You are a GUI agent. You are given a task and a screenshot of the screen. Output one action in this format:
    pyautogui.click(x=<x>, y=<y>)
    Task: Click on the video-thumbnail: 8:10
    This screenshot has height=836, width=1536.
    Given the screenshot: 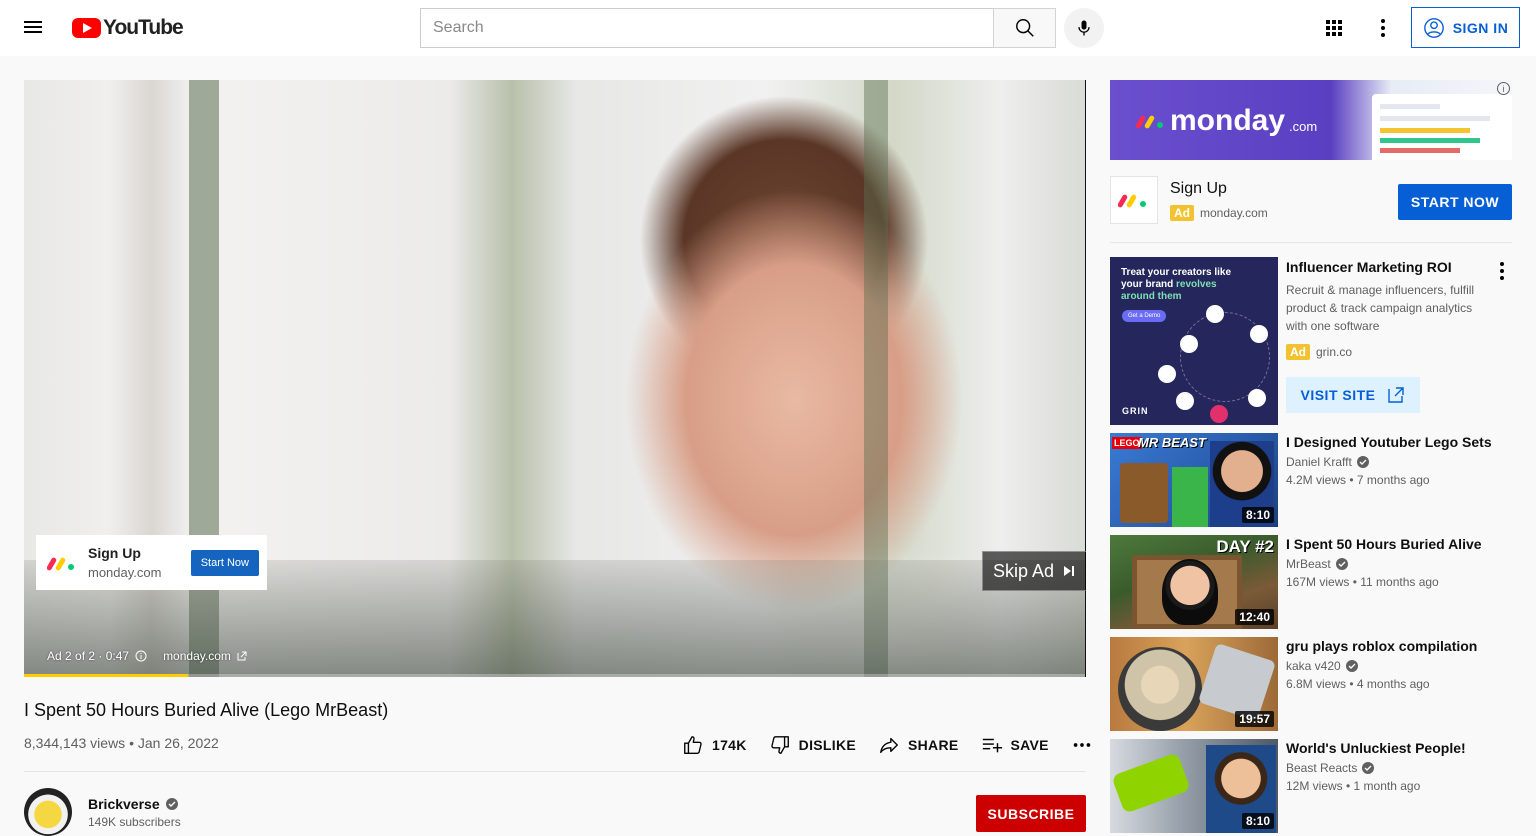 What is the action you would take?
    pyautogui.click(x=1194, y=786)
    